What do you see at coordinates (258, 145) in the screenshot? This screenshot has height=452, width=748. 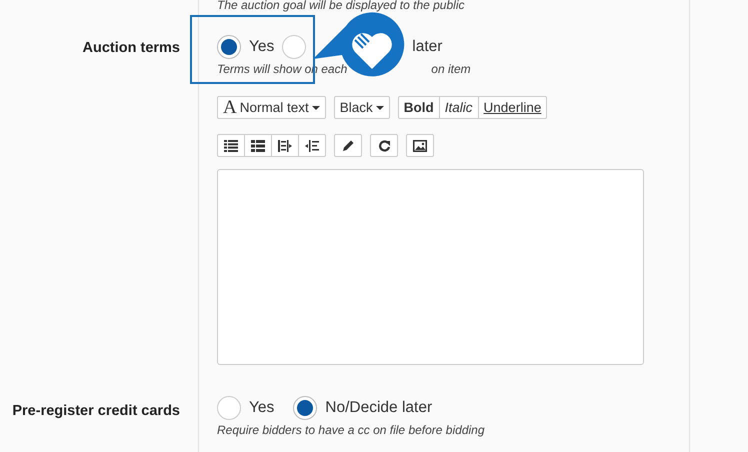 I see `bulleted-list-icon` at bounding box center [258, 145].